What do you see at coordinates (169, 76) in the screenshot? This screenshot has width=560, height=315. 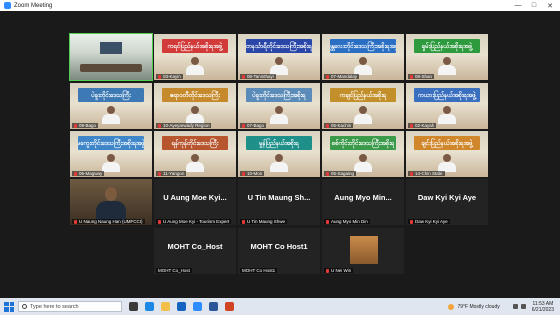 I see `participant-label: 03-Kayin` at bounding box center [169, 76].